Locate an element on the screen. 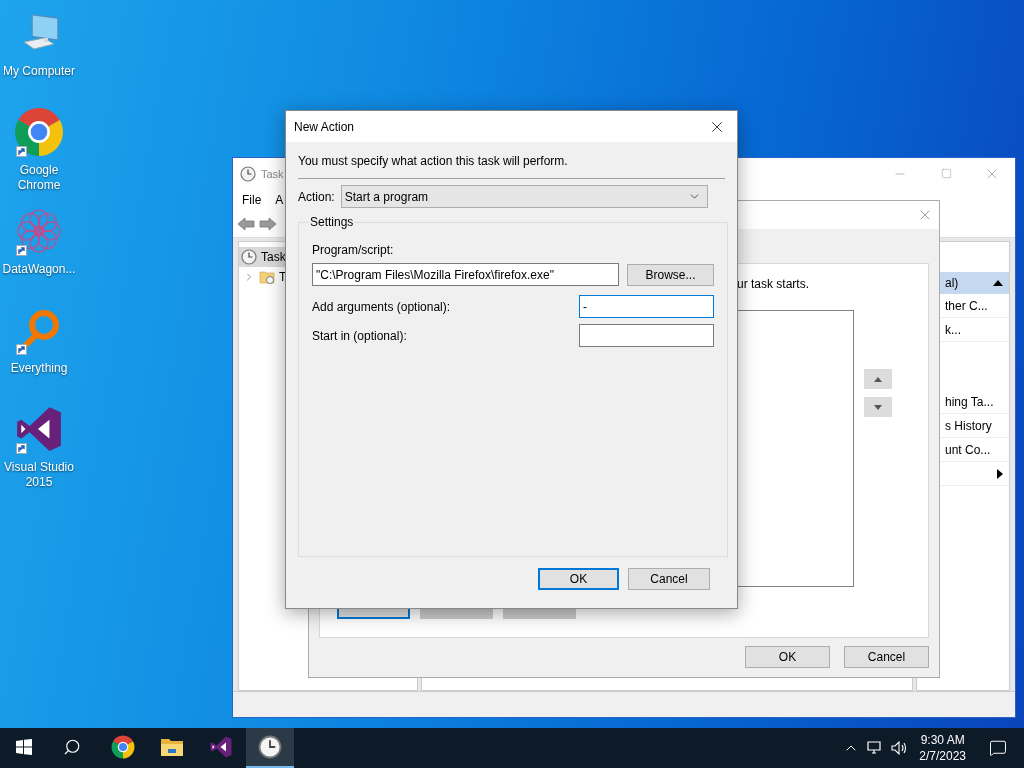 Image resolution: width=1024 pixels, height=768 pixels. field-label: Program/script: is located at coordinates (353, 250).